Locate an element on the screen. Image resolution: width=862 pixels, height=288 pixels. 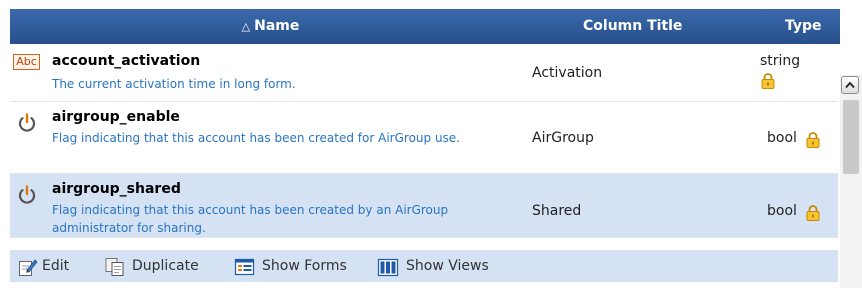
field-column-title: AirGroup is located at coordinates (563, 138).